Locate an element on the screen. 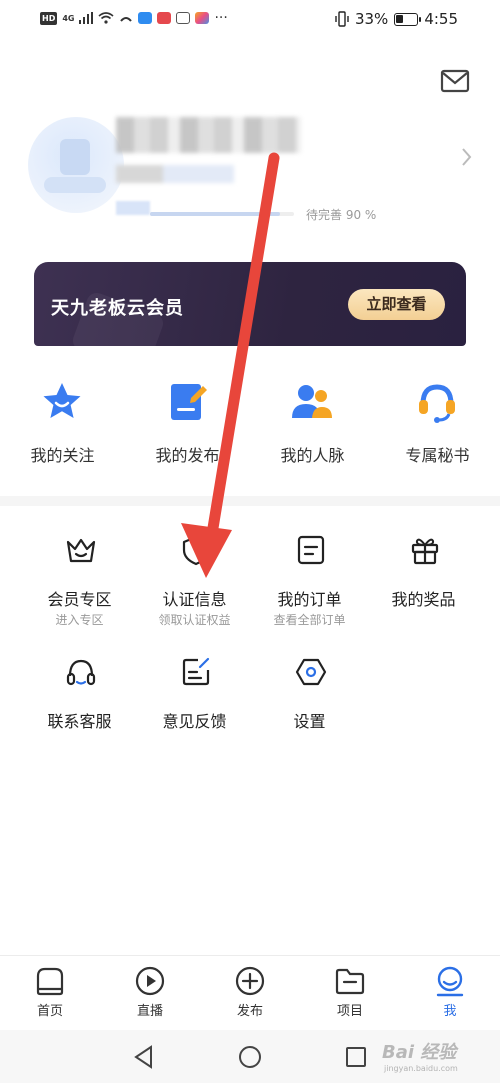 The image size is (500, 1083). star-icon is located at coordinates (62, 400).